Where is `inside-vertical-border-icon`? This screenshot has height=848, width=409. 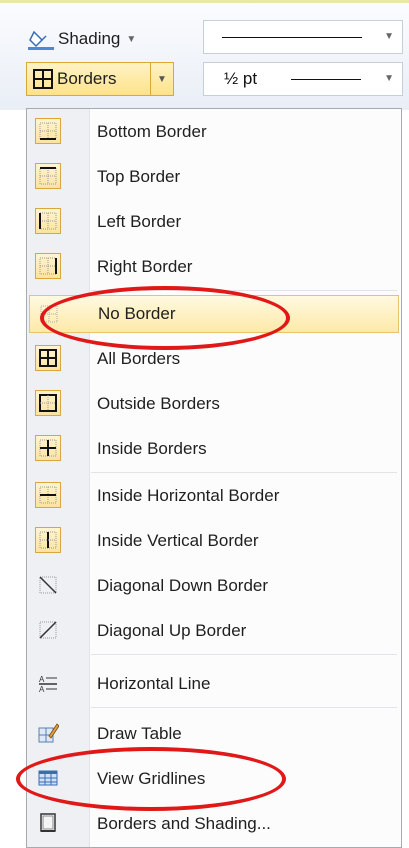
inside-vertical-border-icon is located at coordinates (48, 540).